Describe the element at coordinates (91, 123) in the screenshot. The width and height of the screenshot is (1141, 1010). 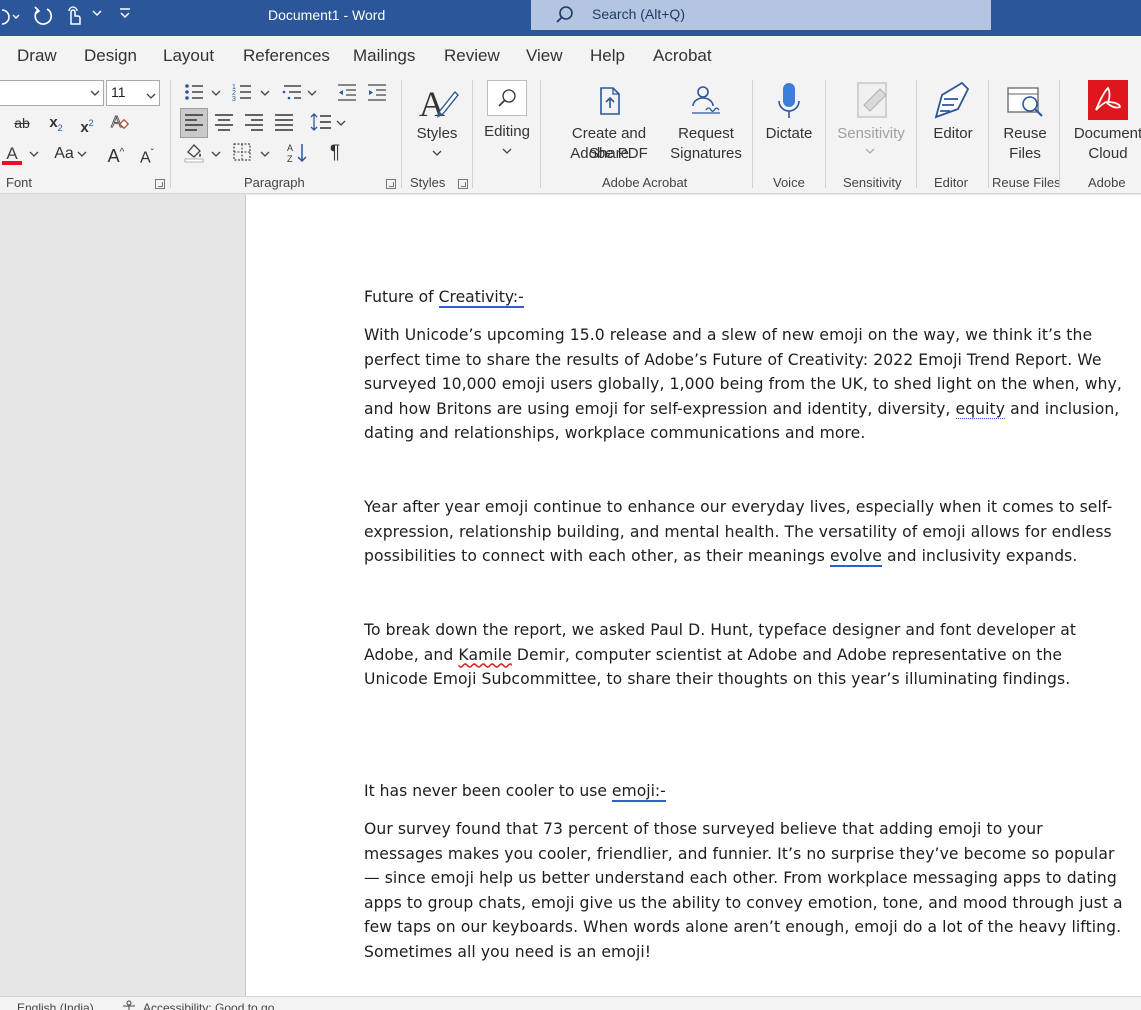
I see `superscript-small-glyph: 2` at that location.